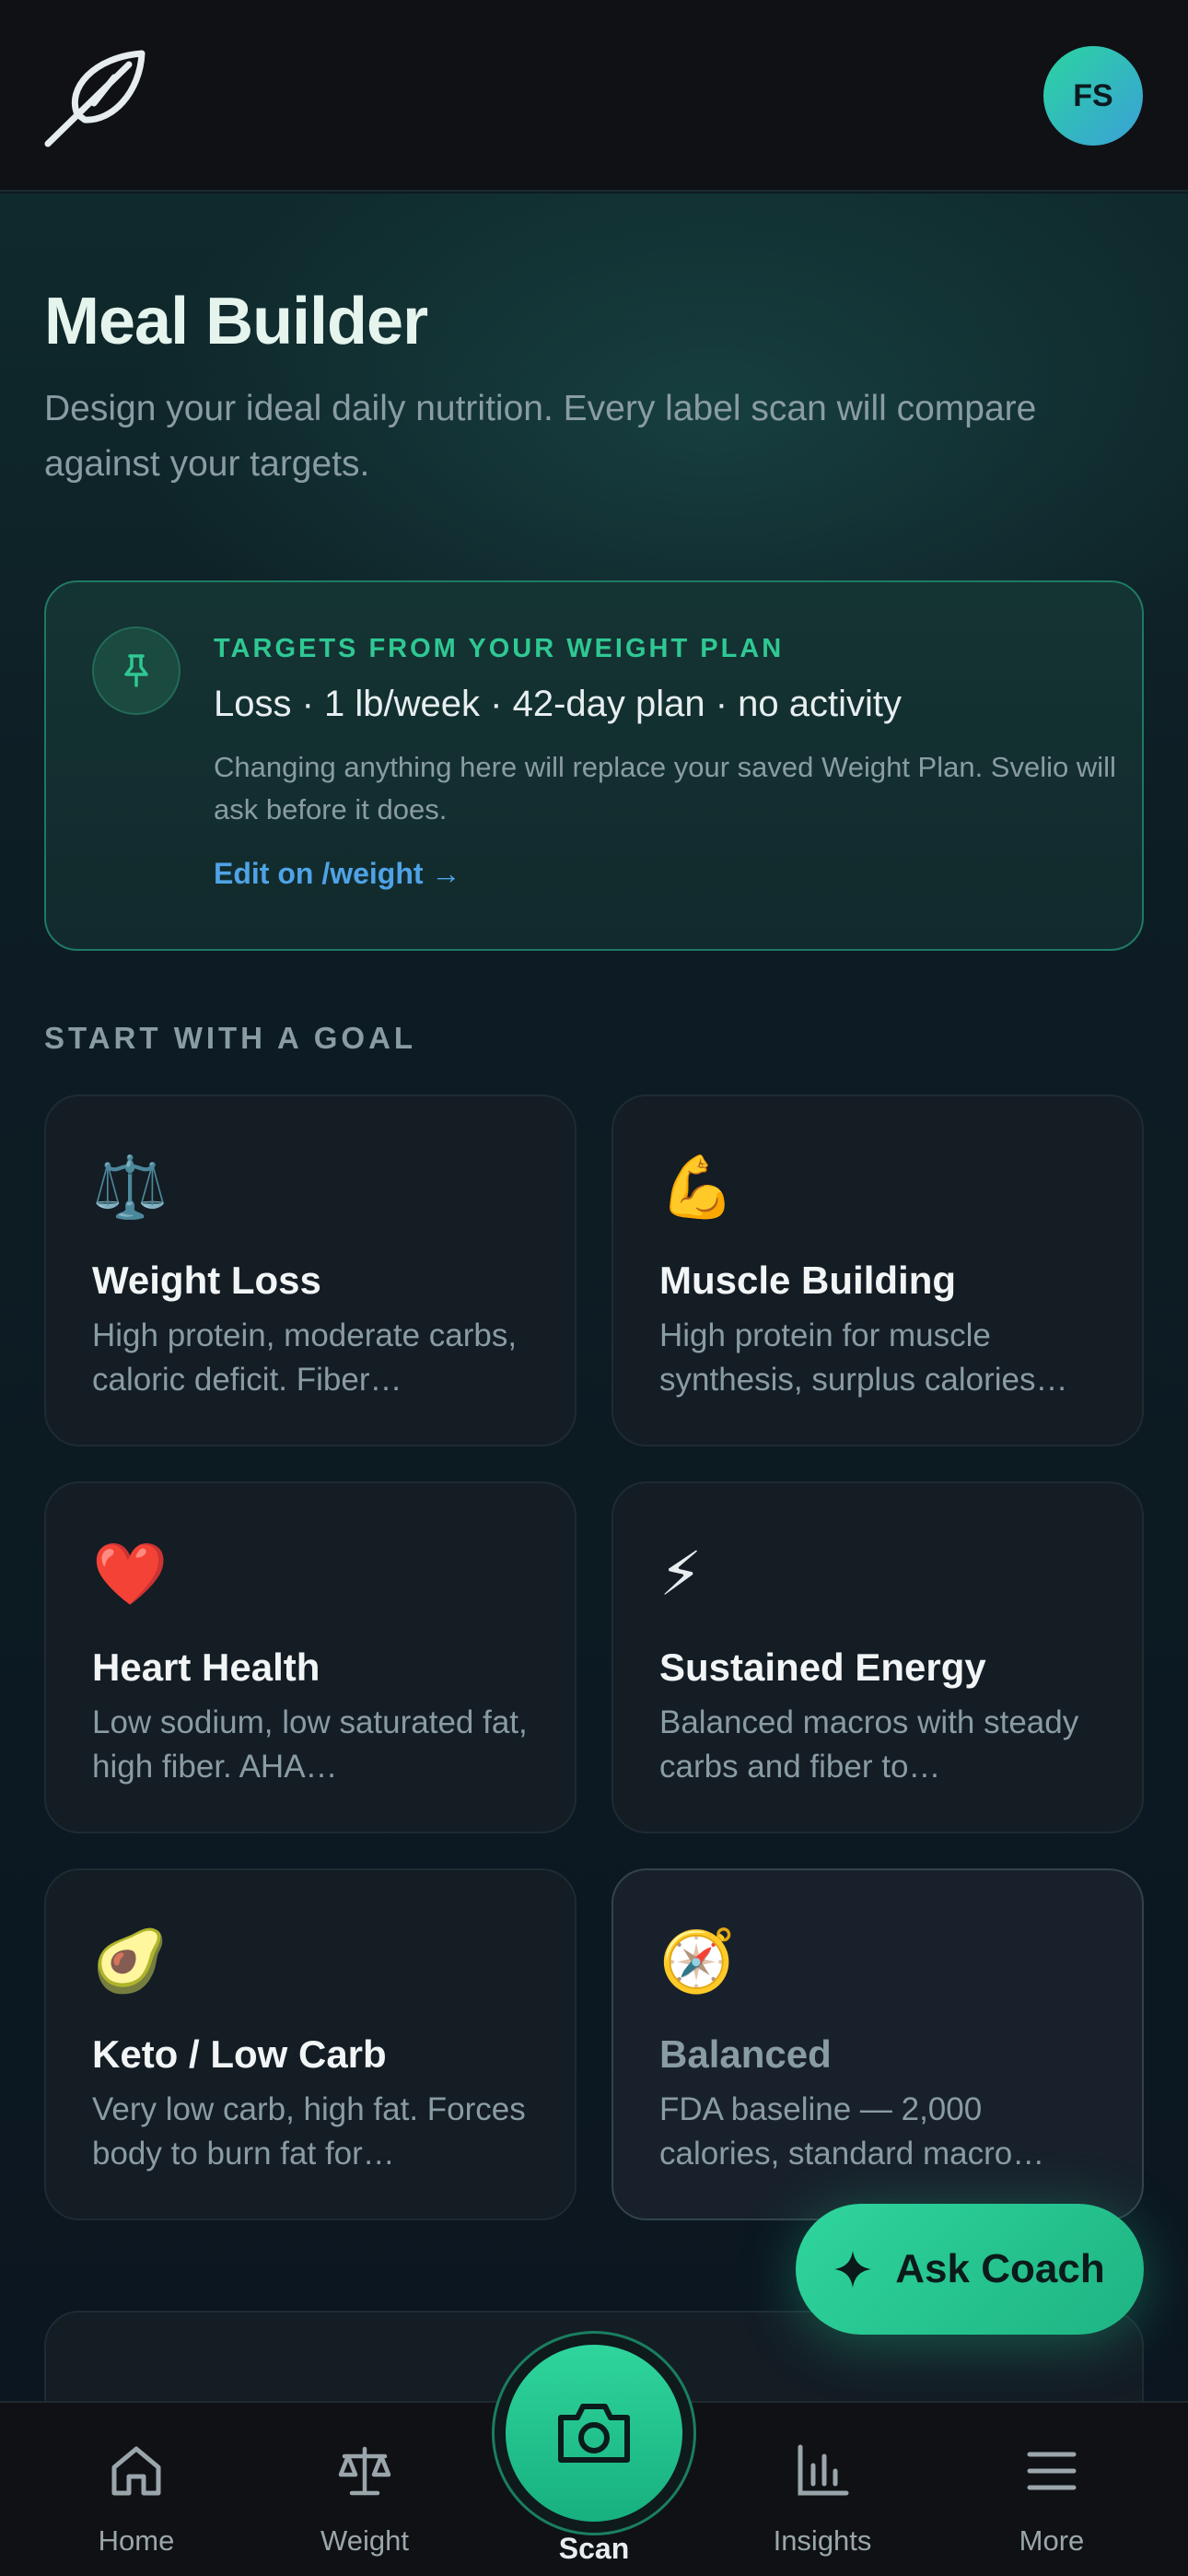 This screenshot has width=1188, height=2576. Describe the element at coordinates (236, 321) in the screenshot. I see `page-title: Meal Builder` at that location.